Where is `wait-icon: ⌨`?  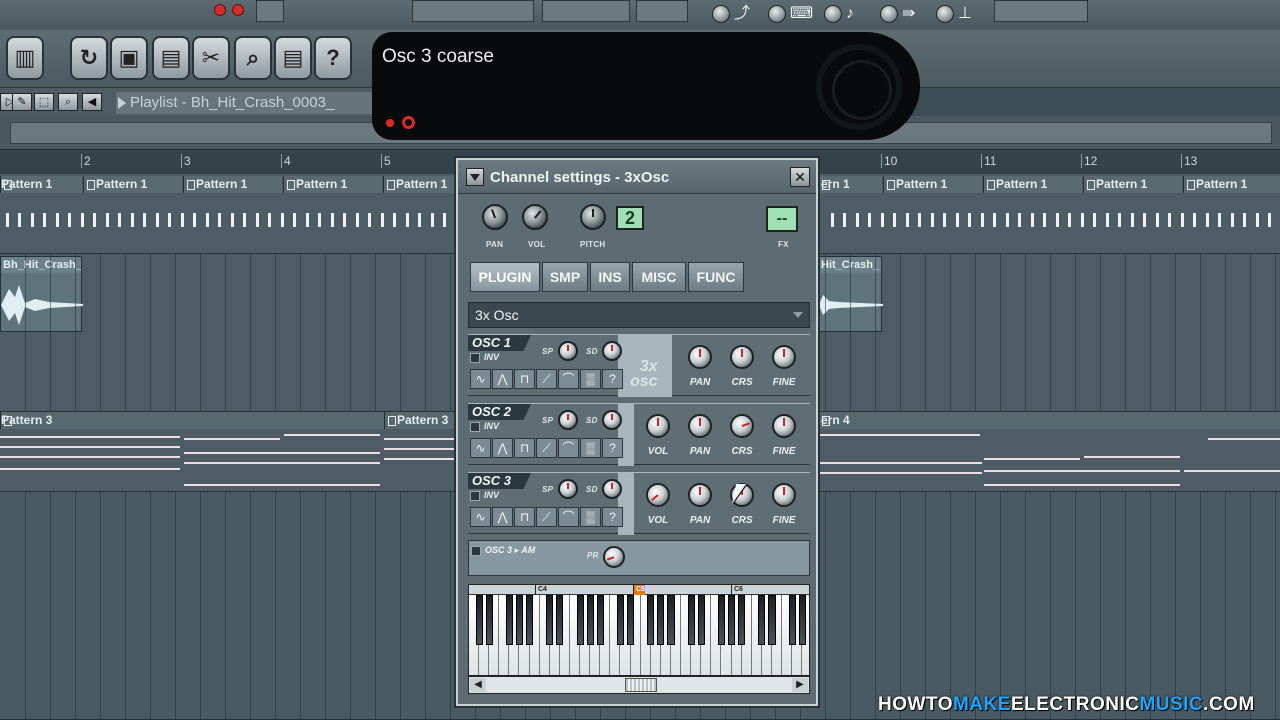 wait-icon: ⌨ is located at coordinates (801, 14).